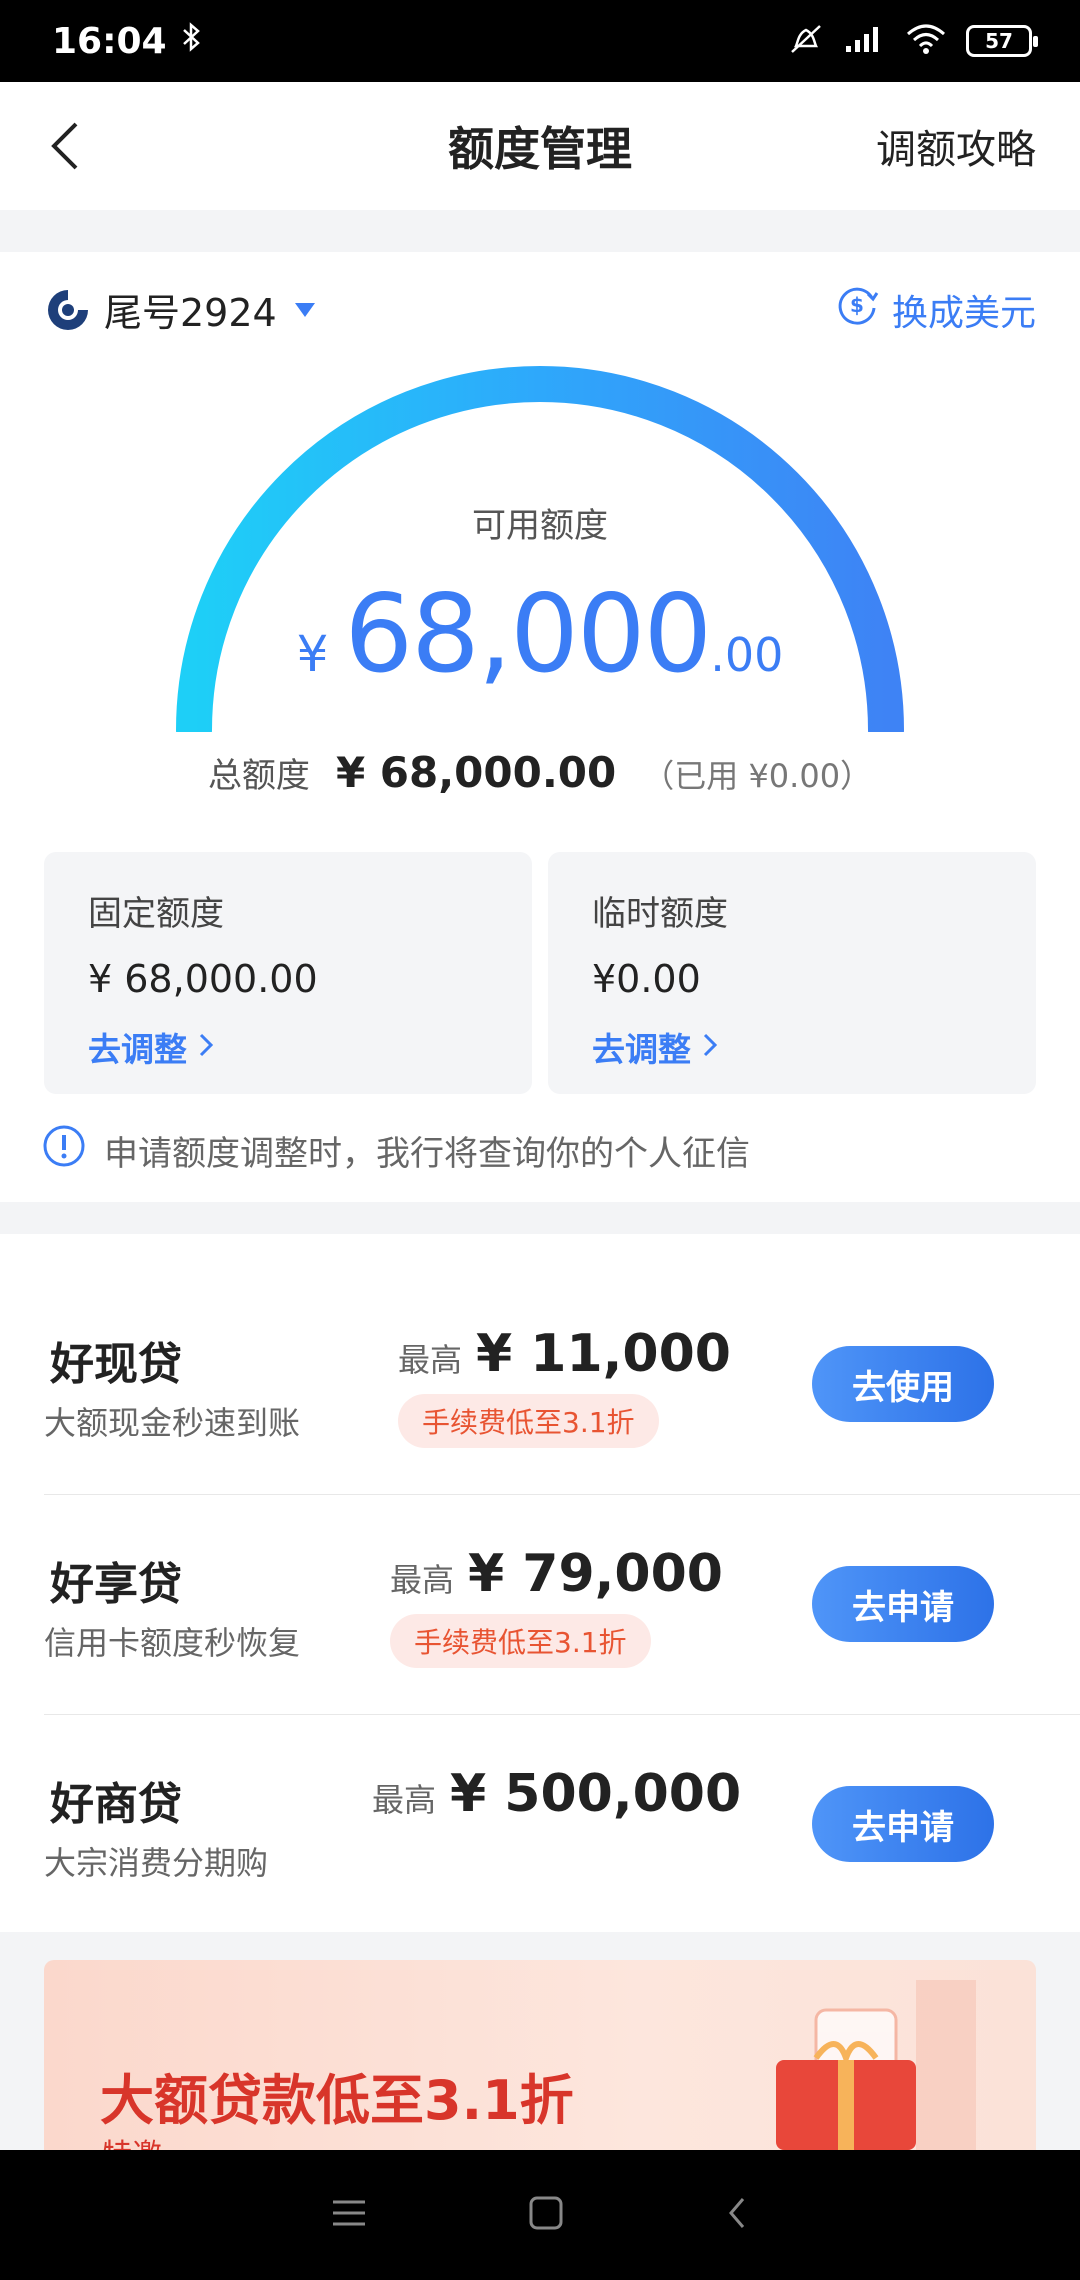 The image size is (1080, 2280). Describe the element at coordinates (156, 1863) in the screenshot. I see `loan-description: 大宗消费分期购` at that location.